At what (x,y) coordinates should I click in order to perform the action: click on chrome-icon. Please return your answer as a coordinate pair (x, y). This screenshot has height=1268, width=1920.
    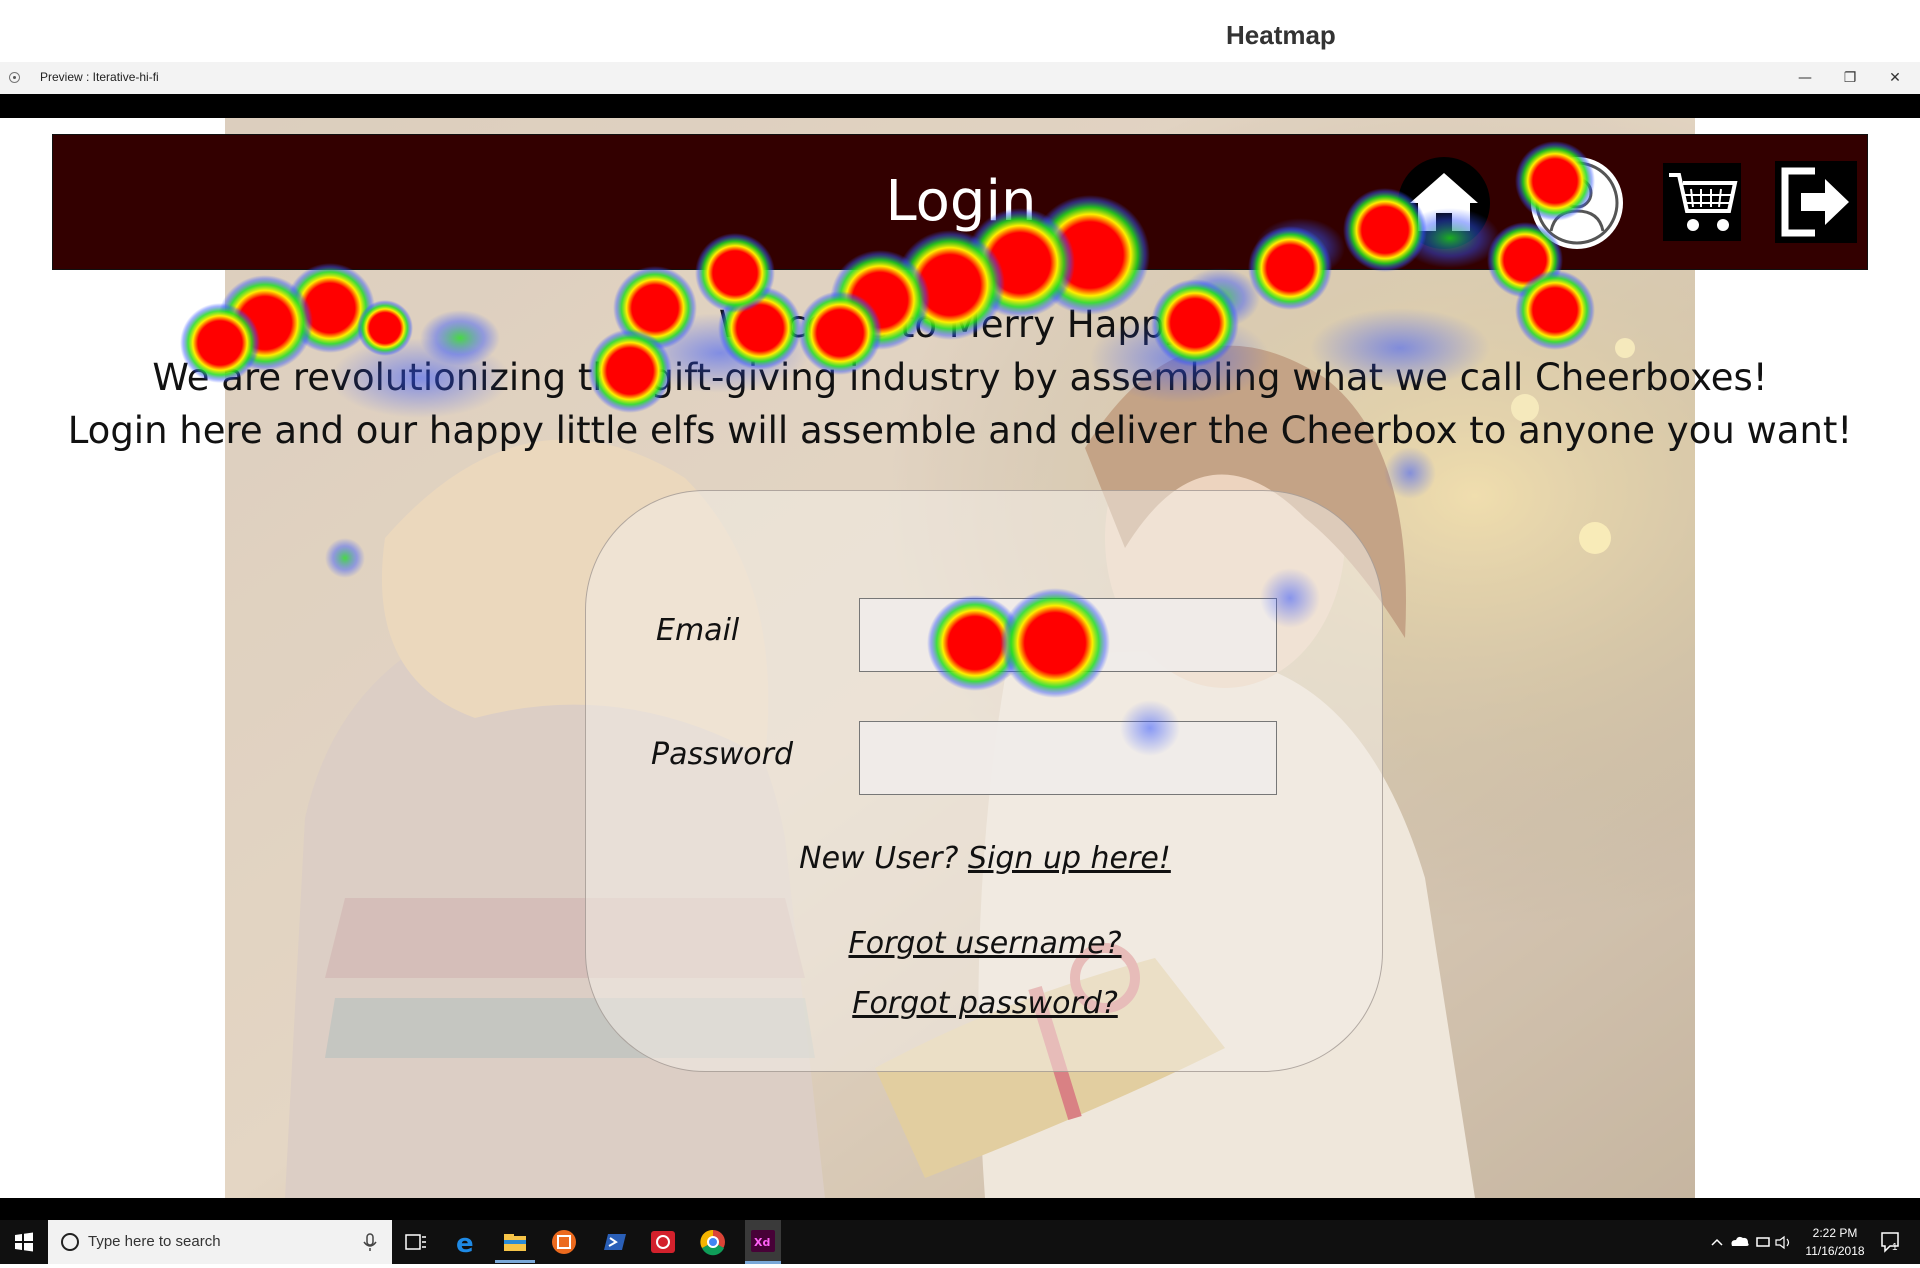
    Looking at the image, I should click on (713, 1242).